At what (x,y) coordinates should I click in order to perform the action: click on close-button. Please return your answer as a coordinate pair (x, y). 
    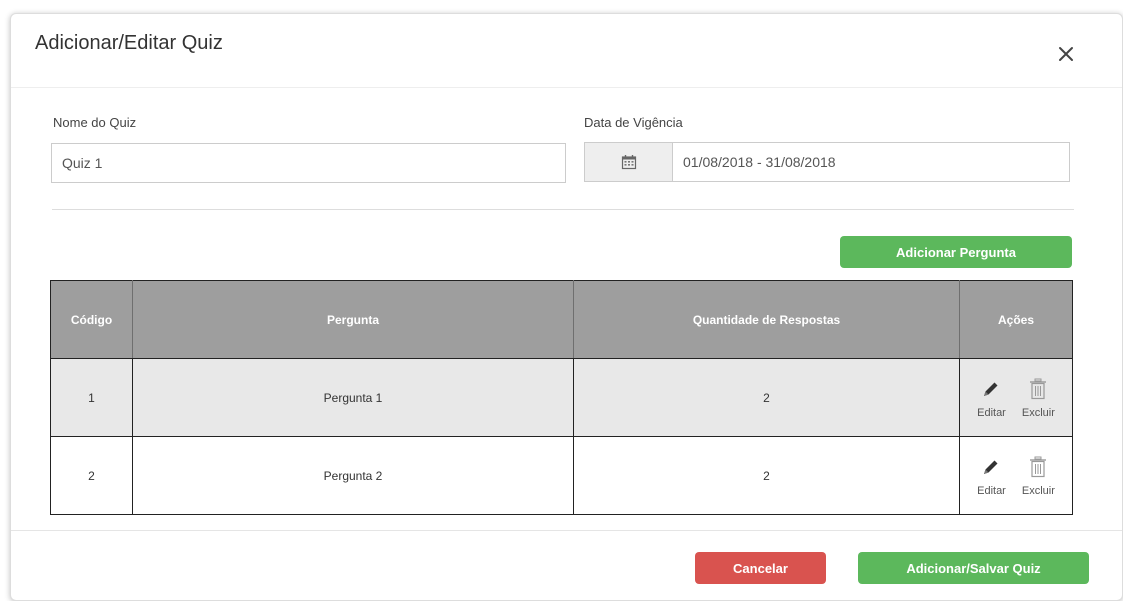
    Looking at the image, I should click on (1066, 54).